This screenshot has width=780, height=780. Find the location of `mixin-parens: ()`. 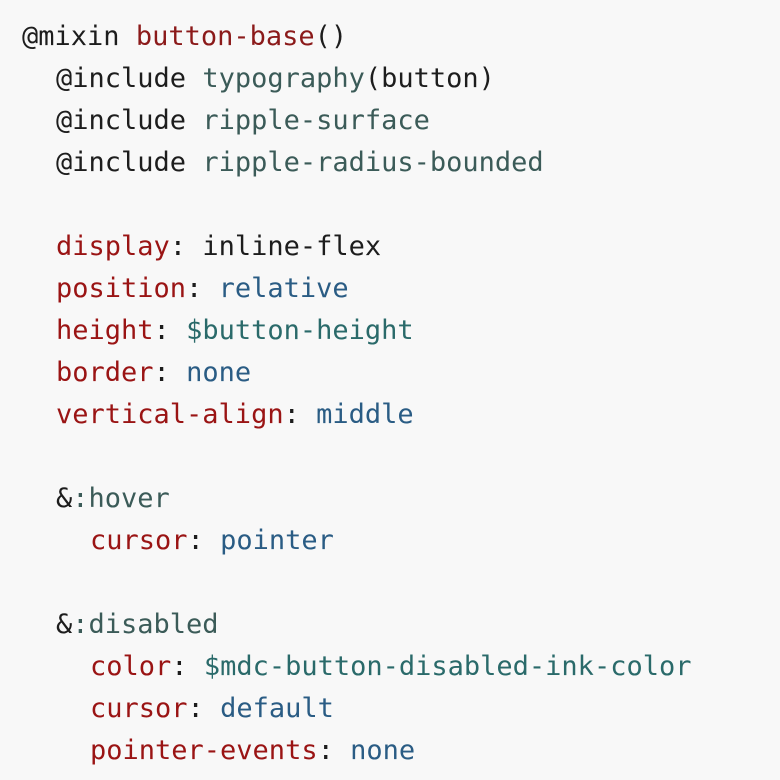

mixin-parens: () is located at coordinates (331, 36).